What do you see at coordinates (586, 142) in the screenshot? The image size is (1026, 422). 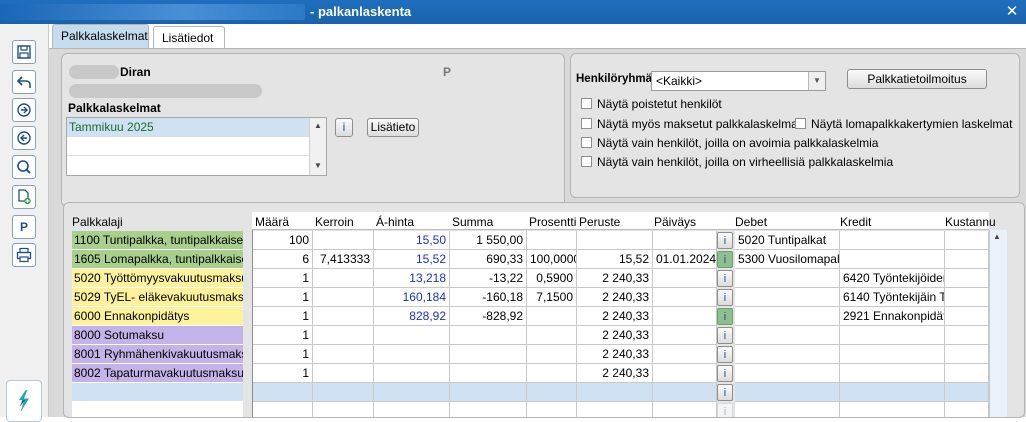 I see `show-open-checkbox` at bounding box center [586, 142].